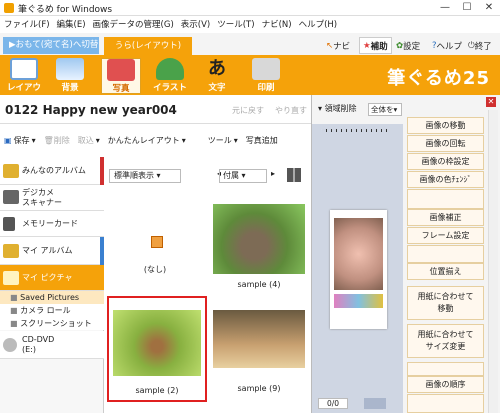 The width and height of the screenshot is (500, 413). What do you see at coordinates (259, 284) in the screenshot?
I see `cell-label: sample (4)` at bounding box center [259, 284].